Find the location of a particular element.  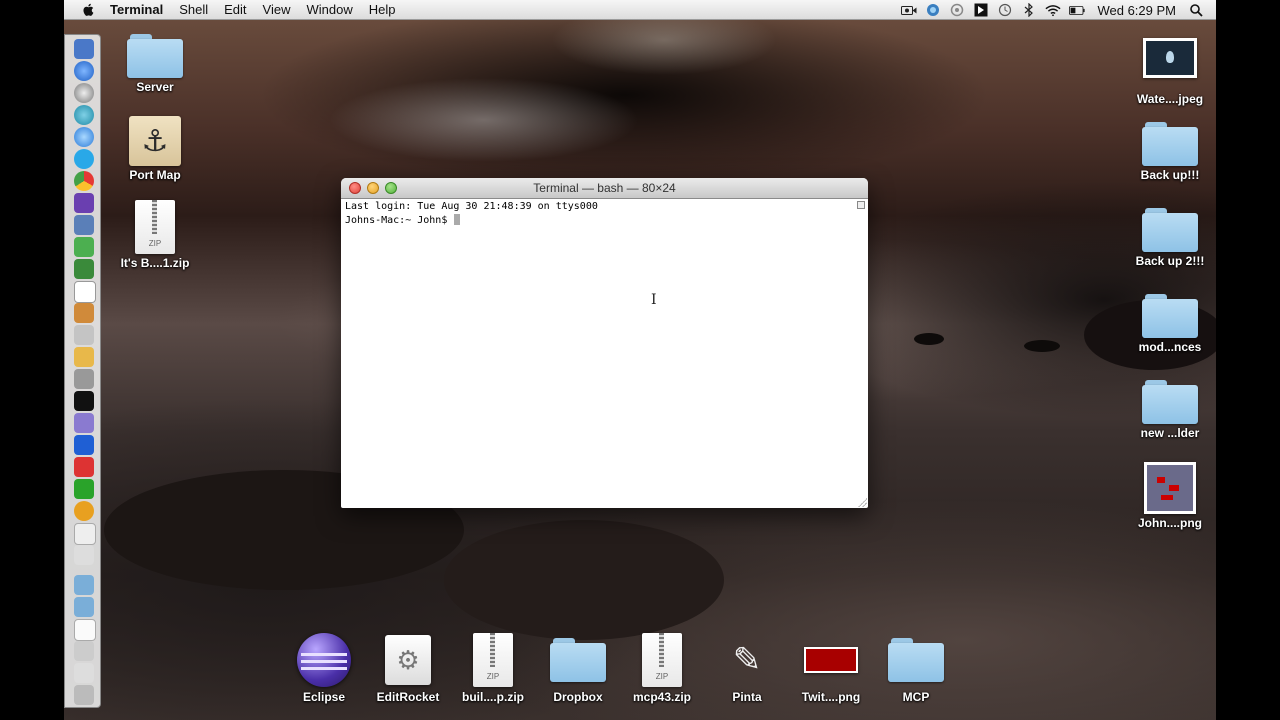

desktop-item-port-map: ⚓ Port Map is located at coordinates (155, 149).